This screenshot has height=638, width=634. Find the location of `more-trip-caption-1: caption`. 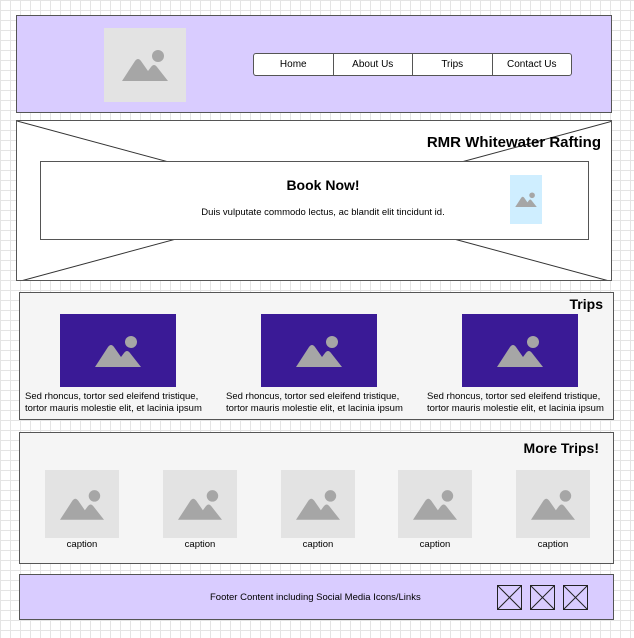

more-trip-caption-1: caption is located at coordinates (82, 544).